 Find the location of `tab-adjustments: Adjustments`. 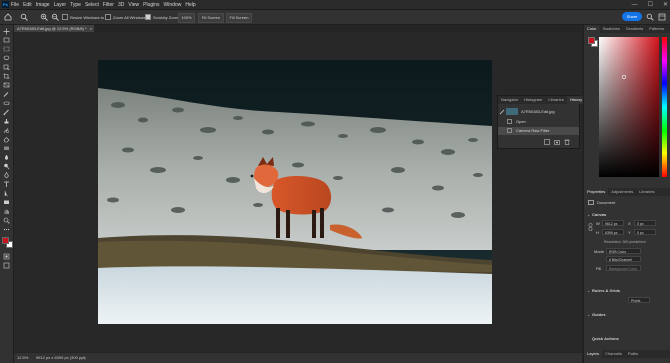

tab-adjustments: Adjustments is located at coordinates (622, 192).